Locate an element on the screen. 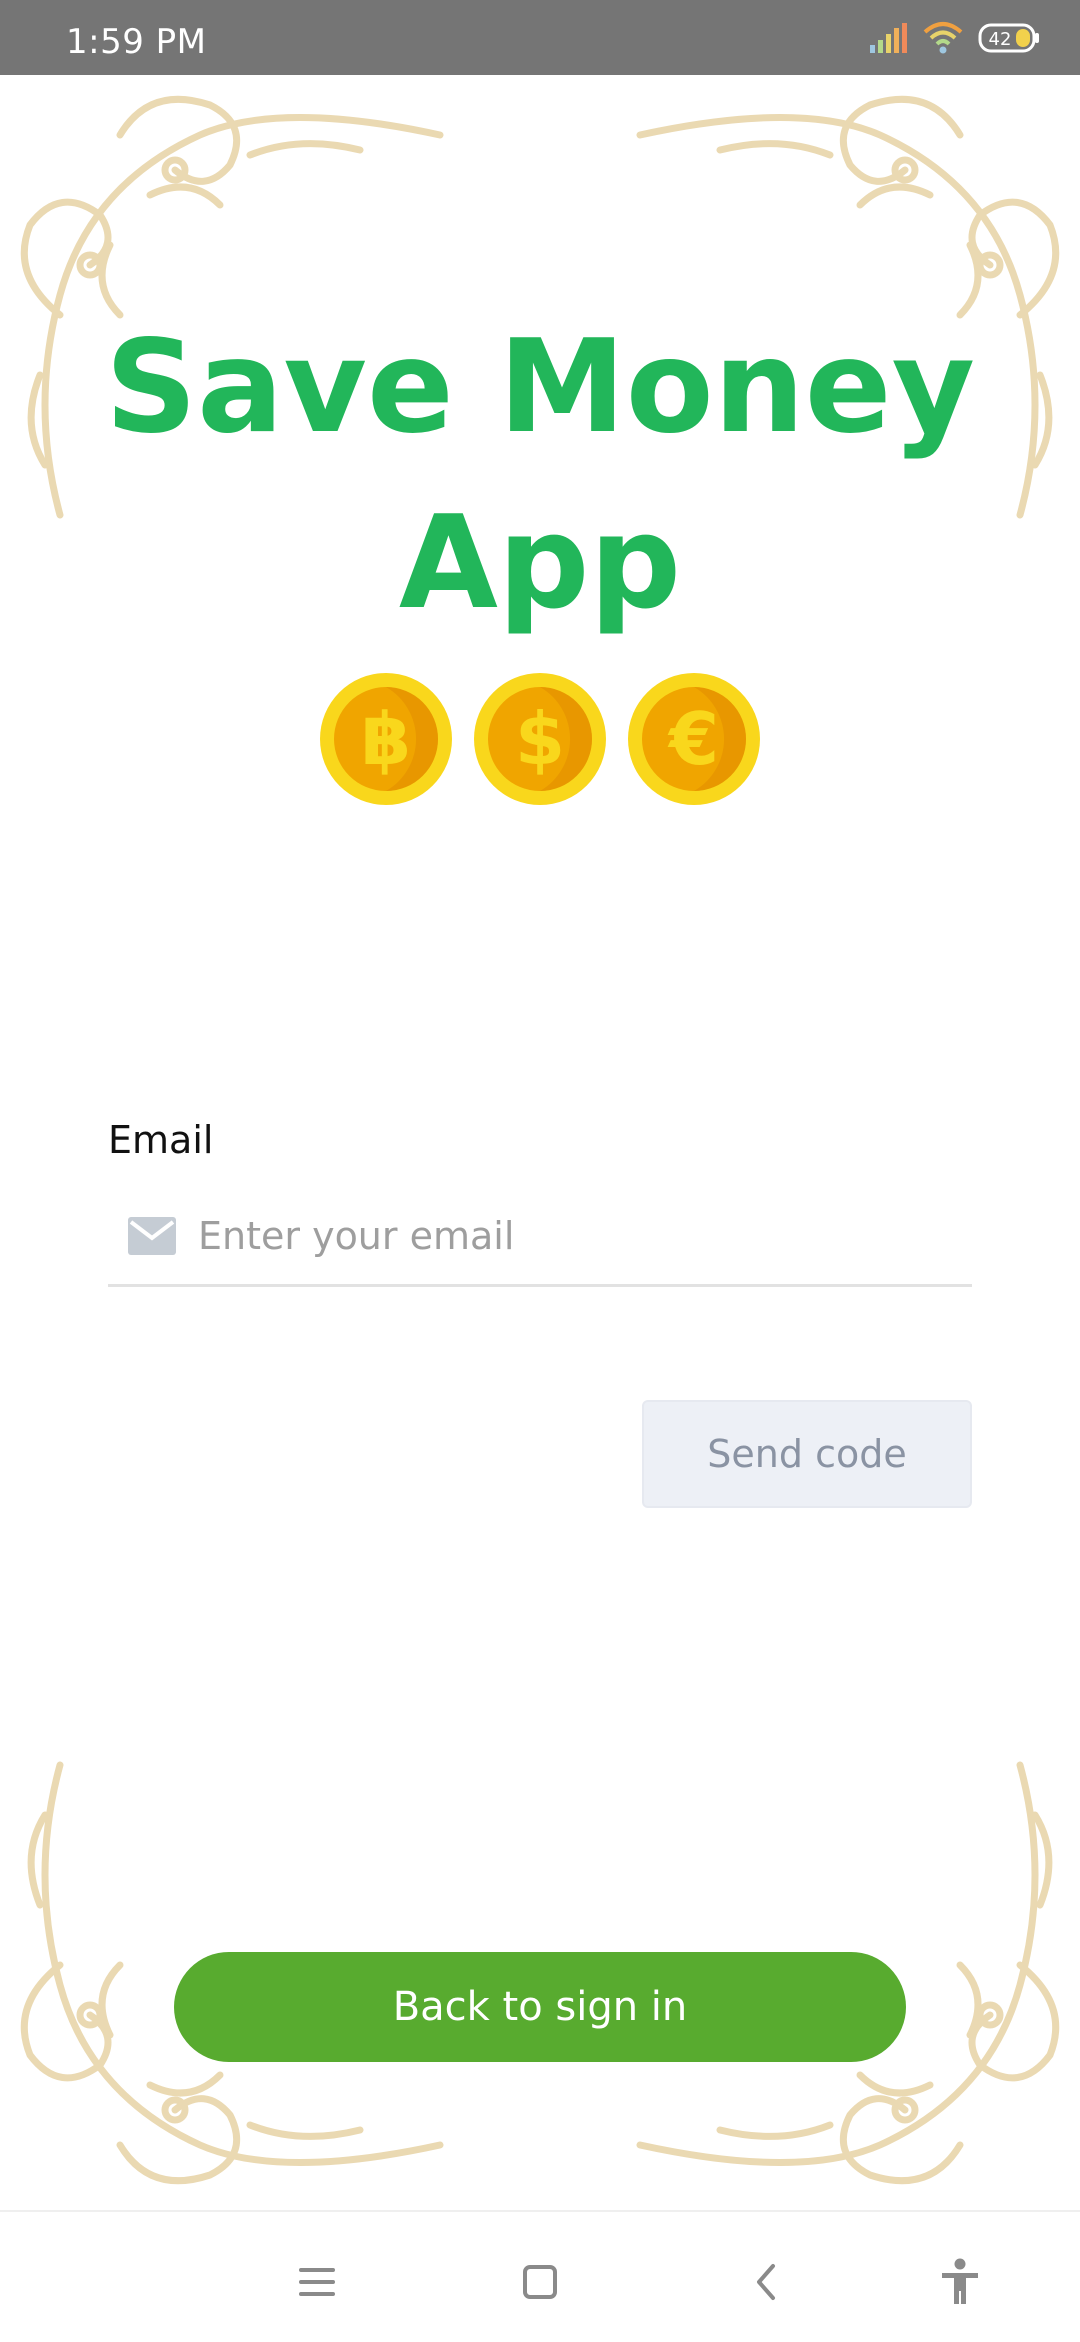 The image size is (1080, 2342). euro-coin-icon: € is located at coordinates (694, 739).